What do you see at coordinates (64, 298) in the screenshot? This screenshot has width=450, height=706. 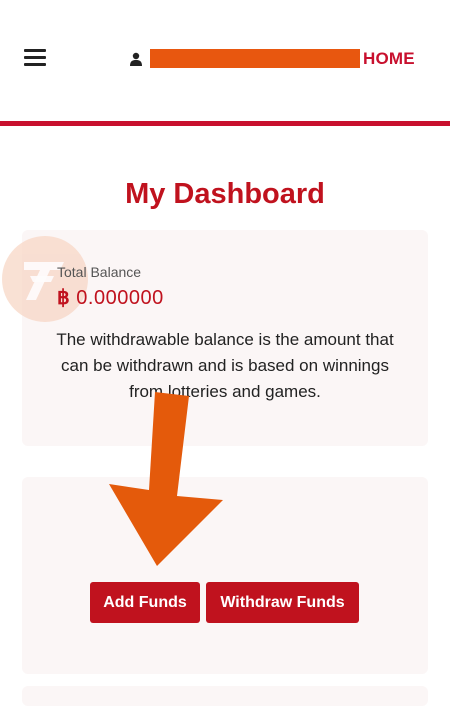 I see `currency-symbol: ฿` at bounding box center [64, 298].